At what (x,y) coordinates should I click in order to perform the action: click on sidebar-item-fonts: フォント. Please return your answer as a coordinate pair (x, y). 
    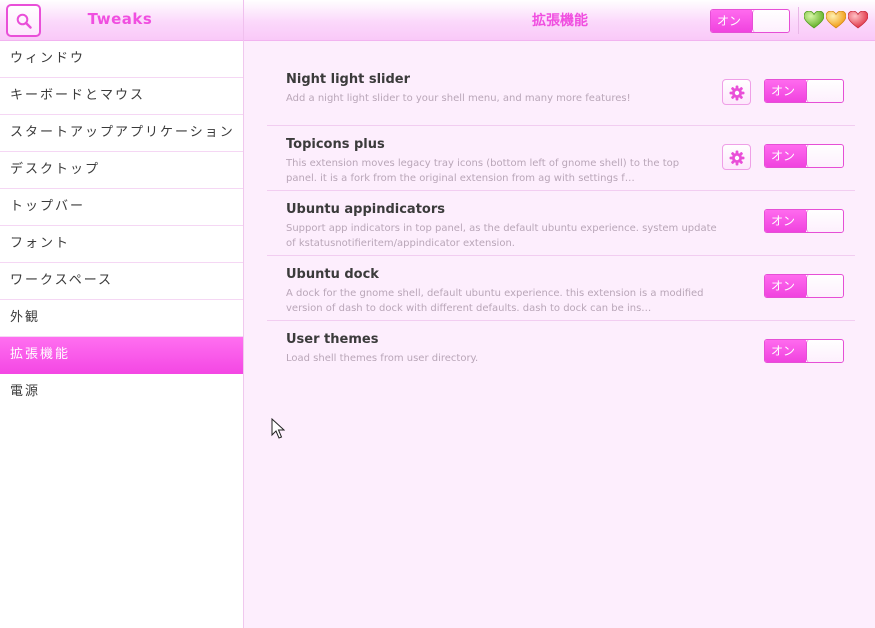
    Looking at the image, I should click on (121, 244).